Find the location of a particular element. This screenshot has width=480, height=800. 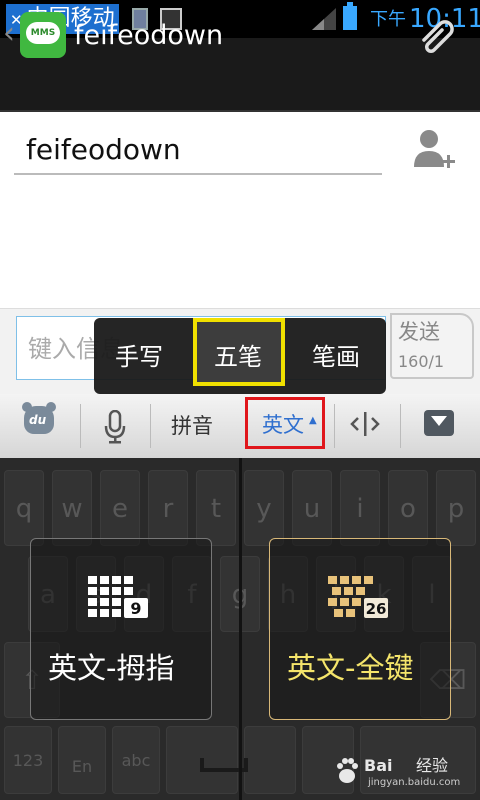

caret-up-icon: ▲ is located at coordinates (313, 420).